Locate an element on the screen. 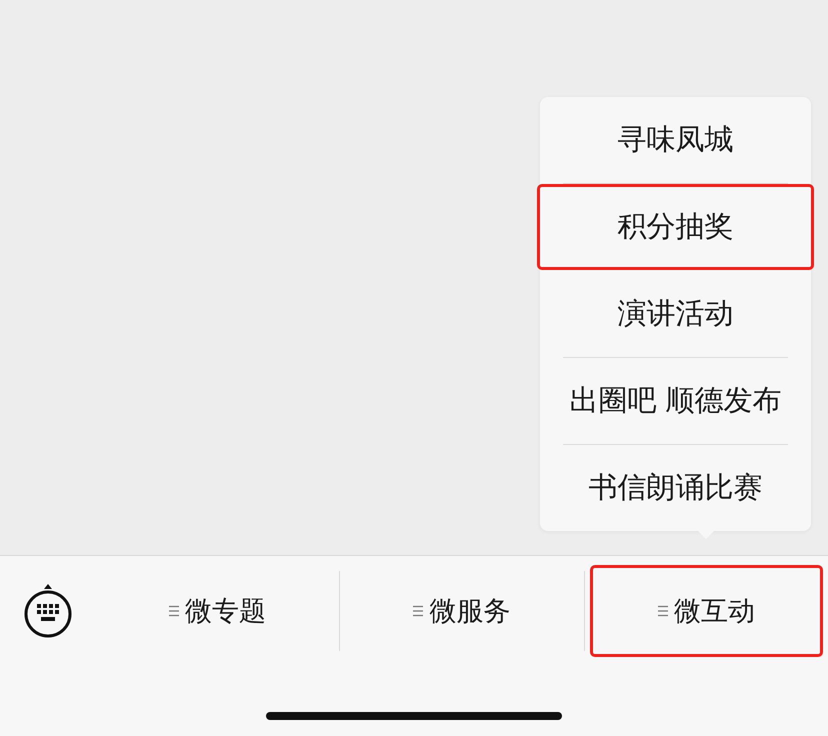 This screenshot has width=828, height=736. menu-item: 出圈吧 顺德发布 is located at coordinates (675, 401).